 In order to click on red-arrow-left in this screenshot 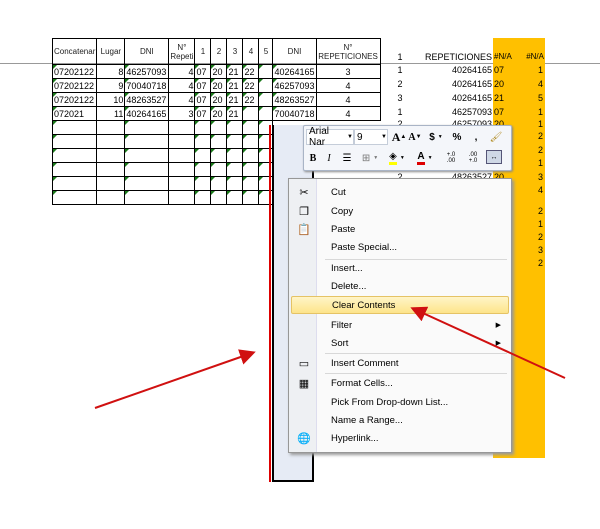, I will do `click(175, 379)`.